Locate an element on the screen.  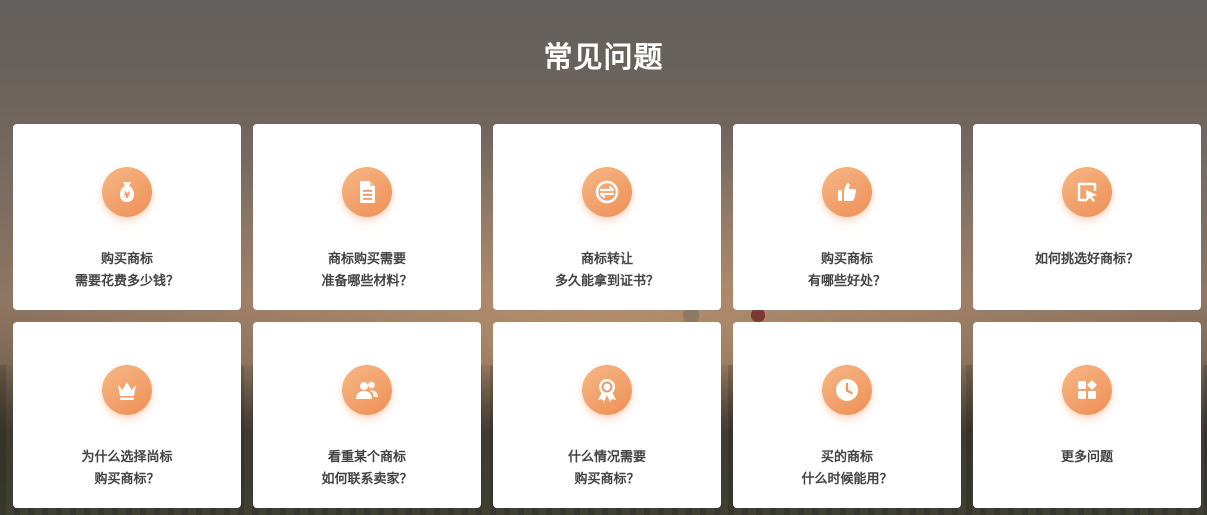
faq-label: 什么情况需要 购买商标？ is located at coordinates (607, 469).